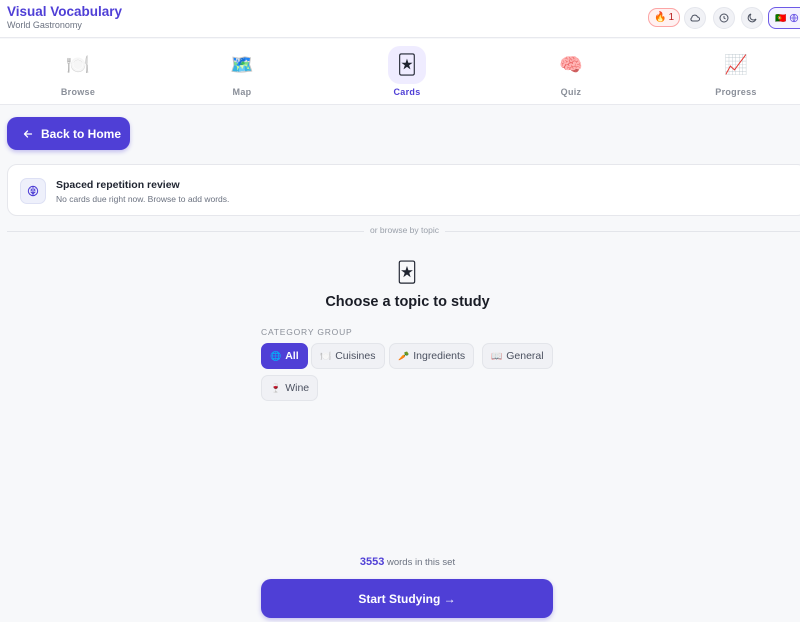 The height and width of the screenshot is (622, 800). Describe the element at coordinates (28, 133) in the screenshot. I see `arrow-left-icon` at that location.